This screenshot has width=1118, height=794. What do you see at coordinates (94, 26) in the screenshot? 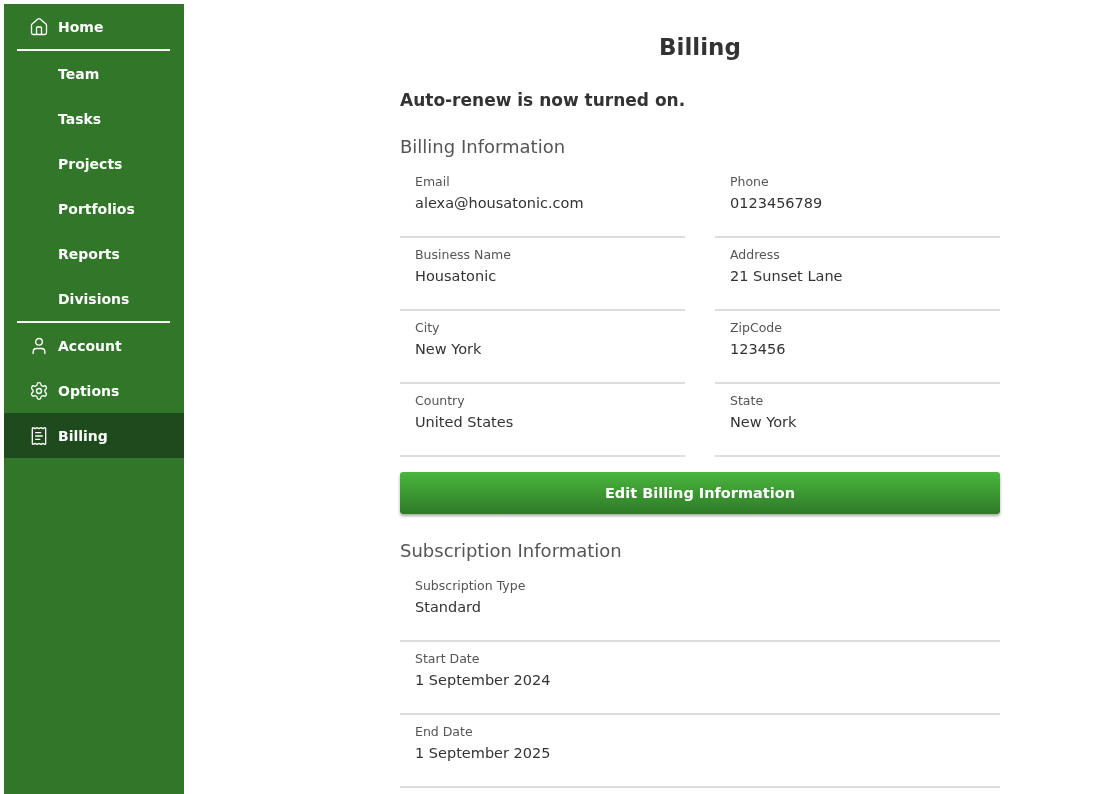
I see `sidebar-item: Home` at bounding box center [94, 26].